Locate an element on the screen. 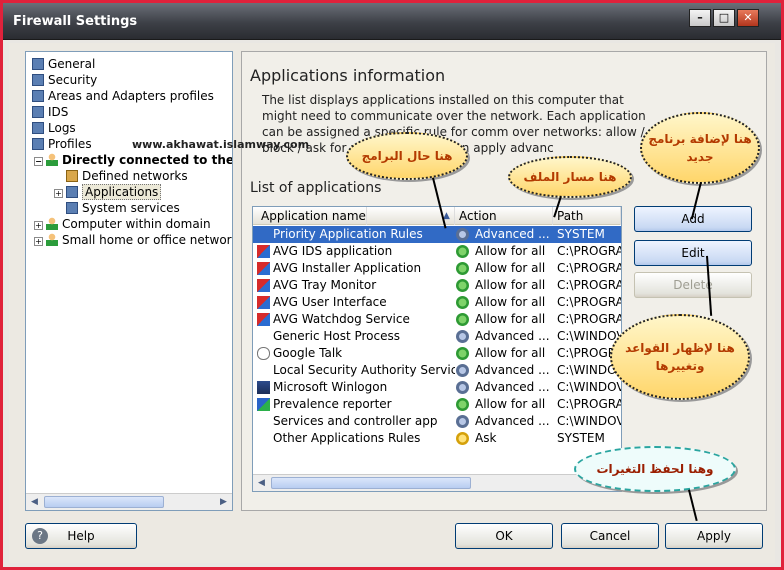 The height and width of the screenshot is (570, 784). tree-item-defined-networks: Defined networks is located at coordinates (127, 176).